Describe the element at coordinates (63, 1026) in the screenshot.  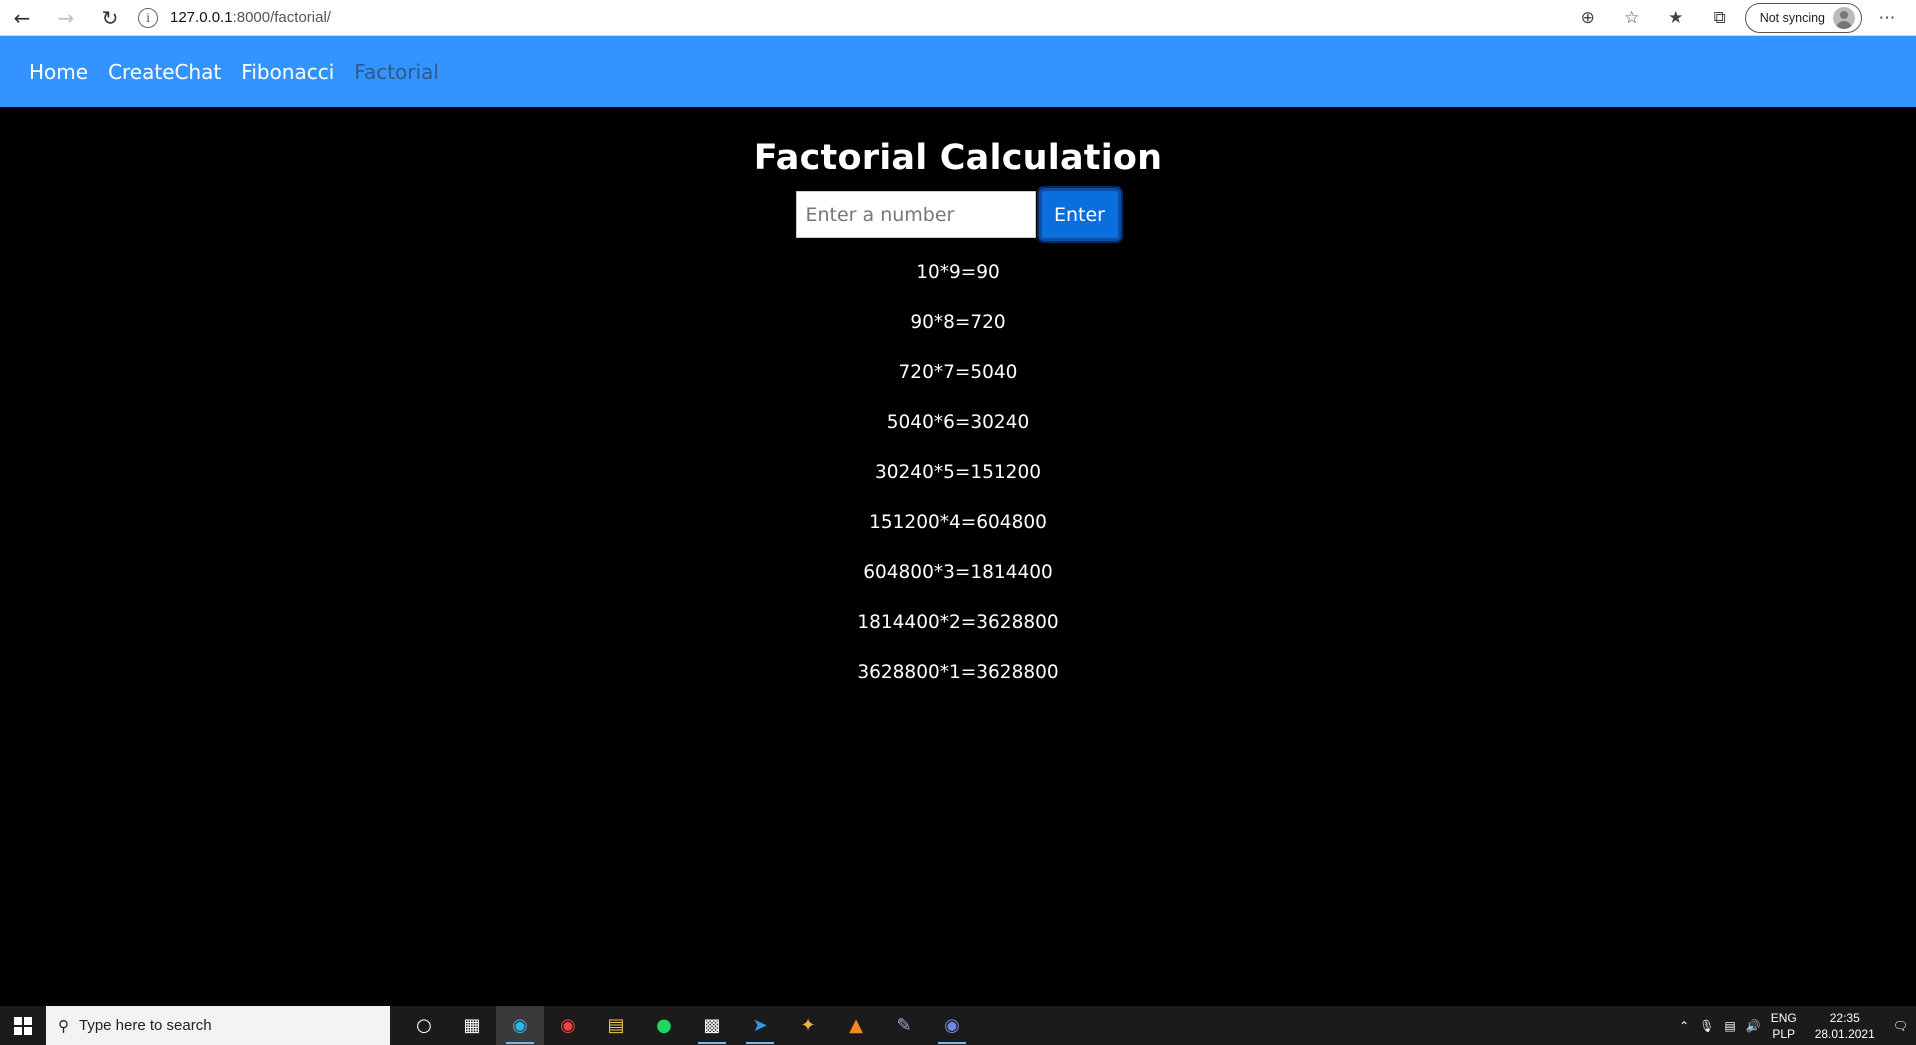
I see `search-icon: ⚲` at that location.